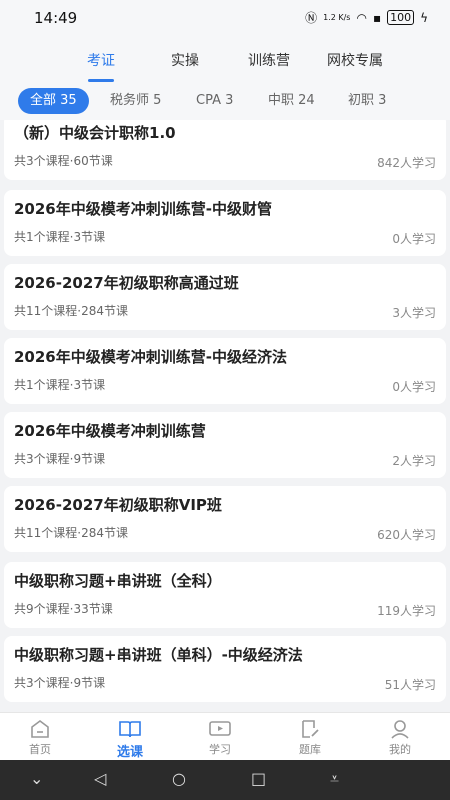  What do you see at coordinates (63, 609) in the screenshot?
I see `course-meta: 共9个课程·33节课` at bounding box center [63, 609].